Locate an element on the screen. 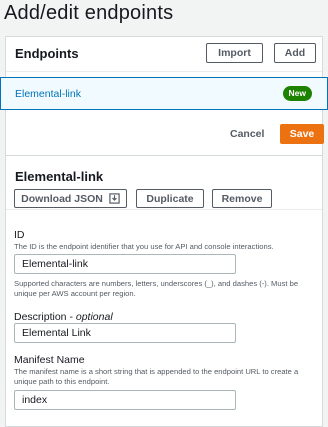 The height and width of the screenshot is (427, 328). add-button: Add is located at coordinates (295, 53).